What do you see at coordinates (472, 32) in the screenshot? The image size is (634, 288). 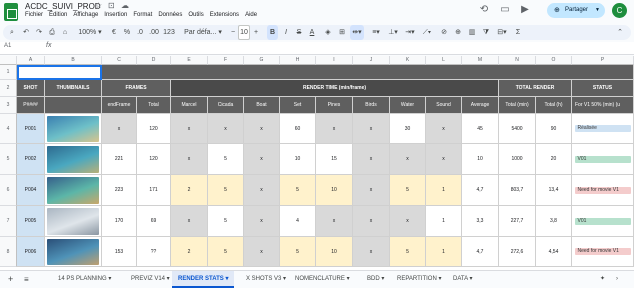 I see `insert-chart-icon: ▥` at bounding box center [472, 32].